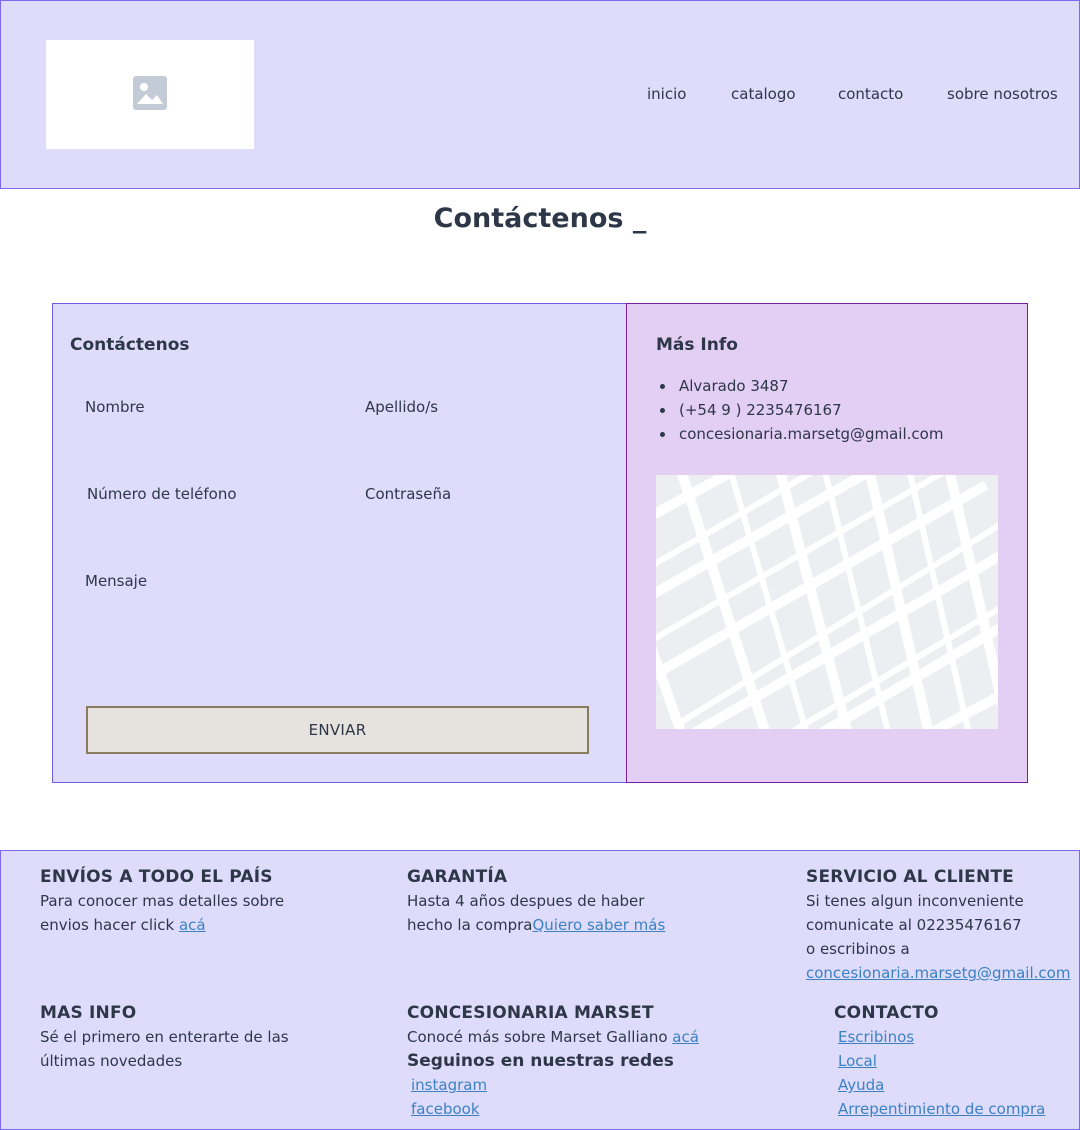  Describe the element at coordinates (111, 1061) in the screenshot. I see `mas-info-line2: últimas novedades` at that location.